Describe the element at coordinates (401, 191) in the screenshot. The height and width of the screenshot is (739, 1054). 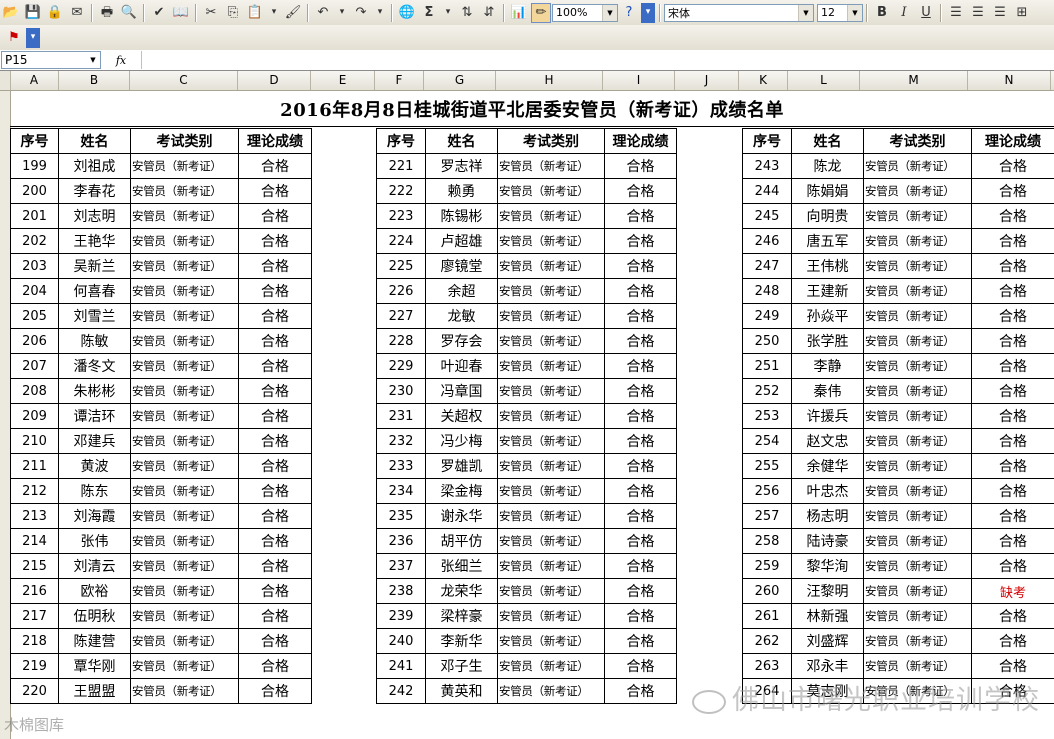
I see `cell-seq: 222` at that location.